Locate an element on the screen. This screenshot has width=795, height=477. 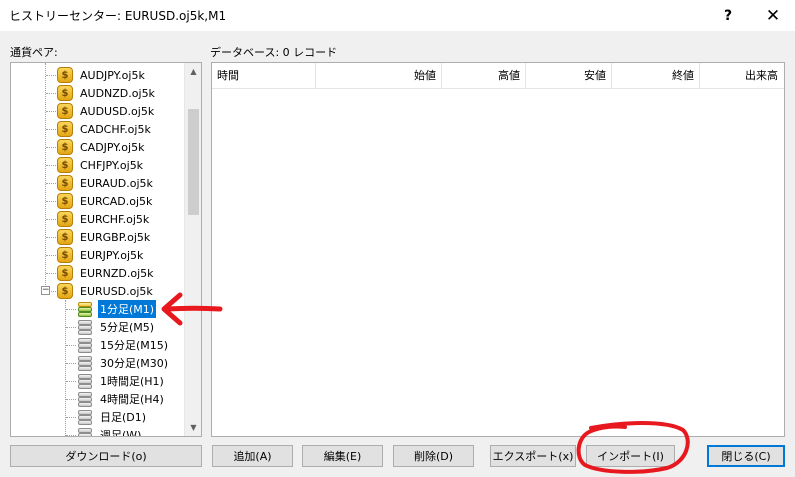
tree-item-timeframe: 週足(W) is located at coordinates (110, 431).